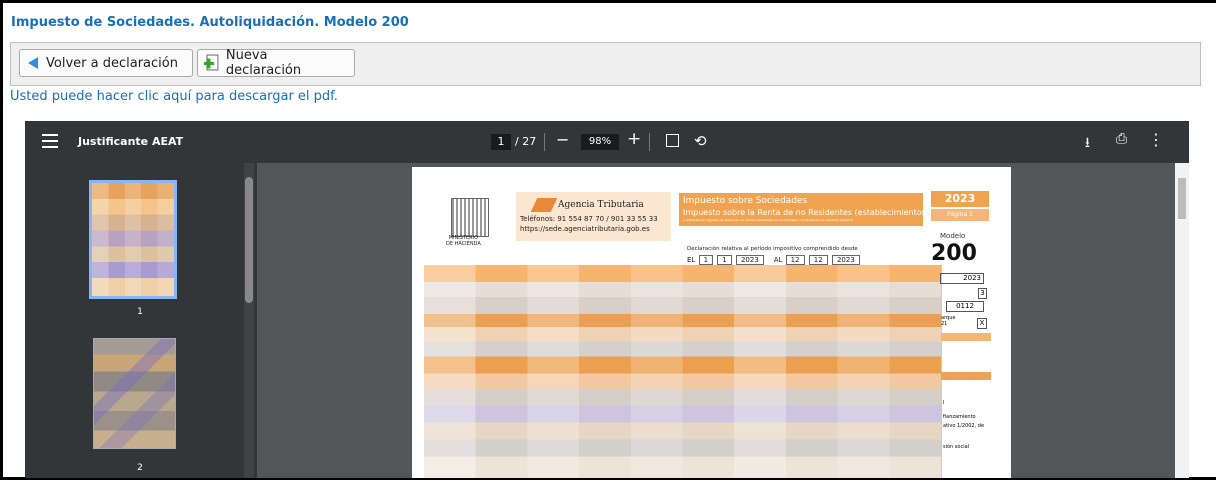 Image resolution: width=1219 pixels, height=480 pixels. What do you see at coordinates (601, 205) in the screenshot?
I see `agency-name: Agencia Tributaria` at bounding box center [601, 205].